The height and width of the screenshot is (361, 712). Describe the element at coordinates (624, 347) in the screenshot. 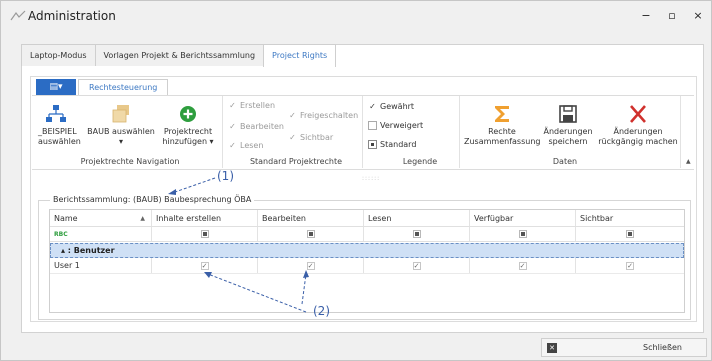

I see `schliessen-button: ✕ Schließen` at that location.